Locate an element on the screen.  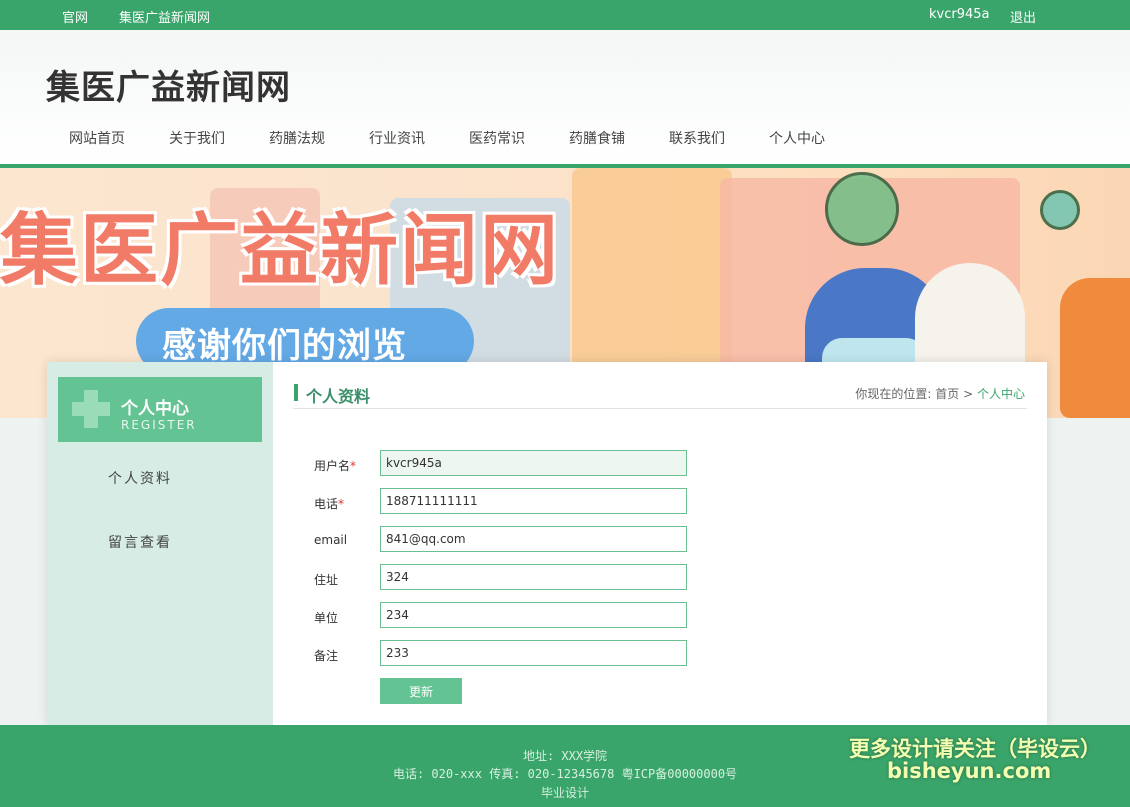
nav-item-industry-news: 行业资讯 is located at coordinates (397, 138).